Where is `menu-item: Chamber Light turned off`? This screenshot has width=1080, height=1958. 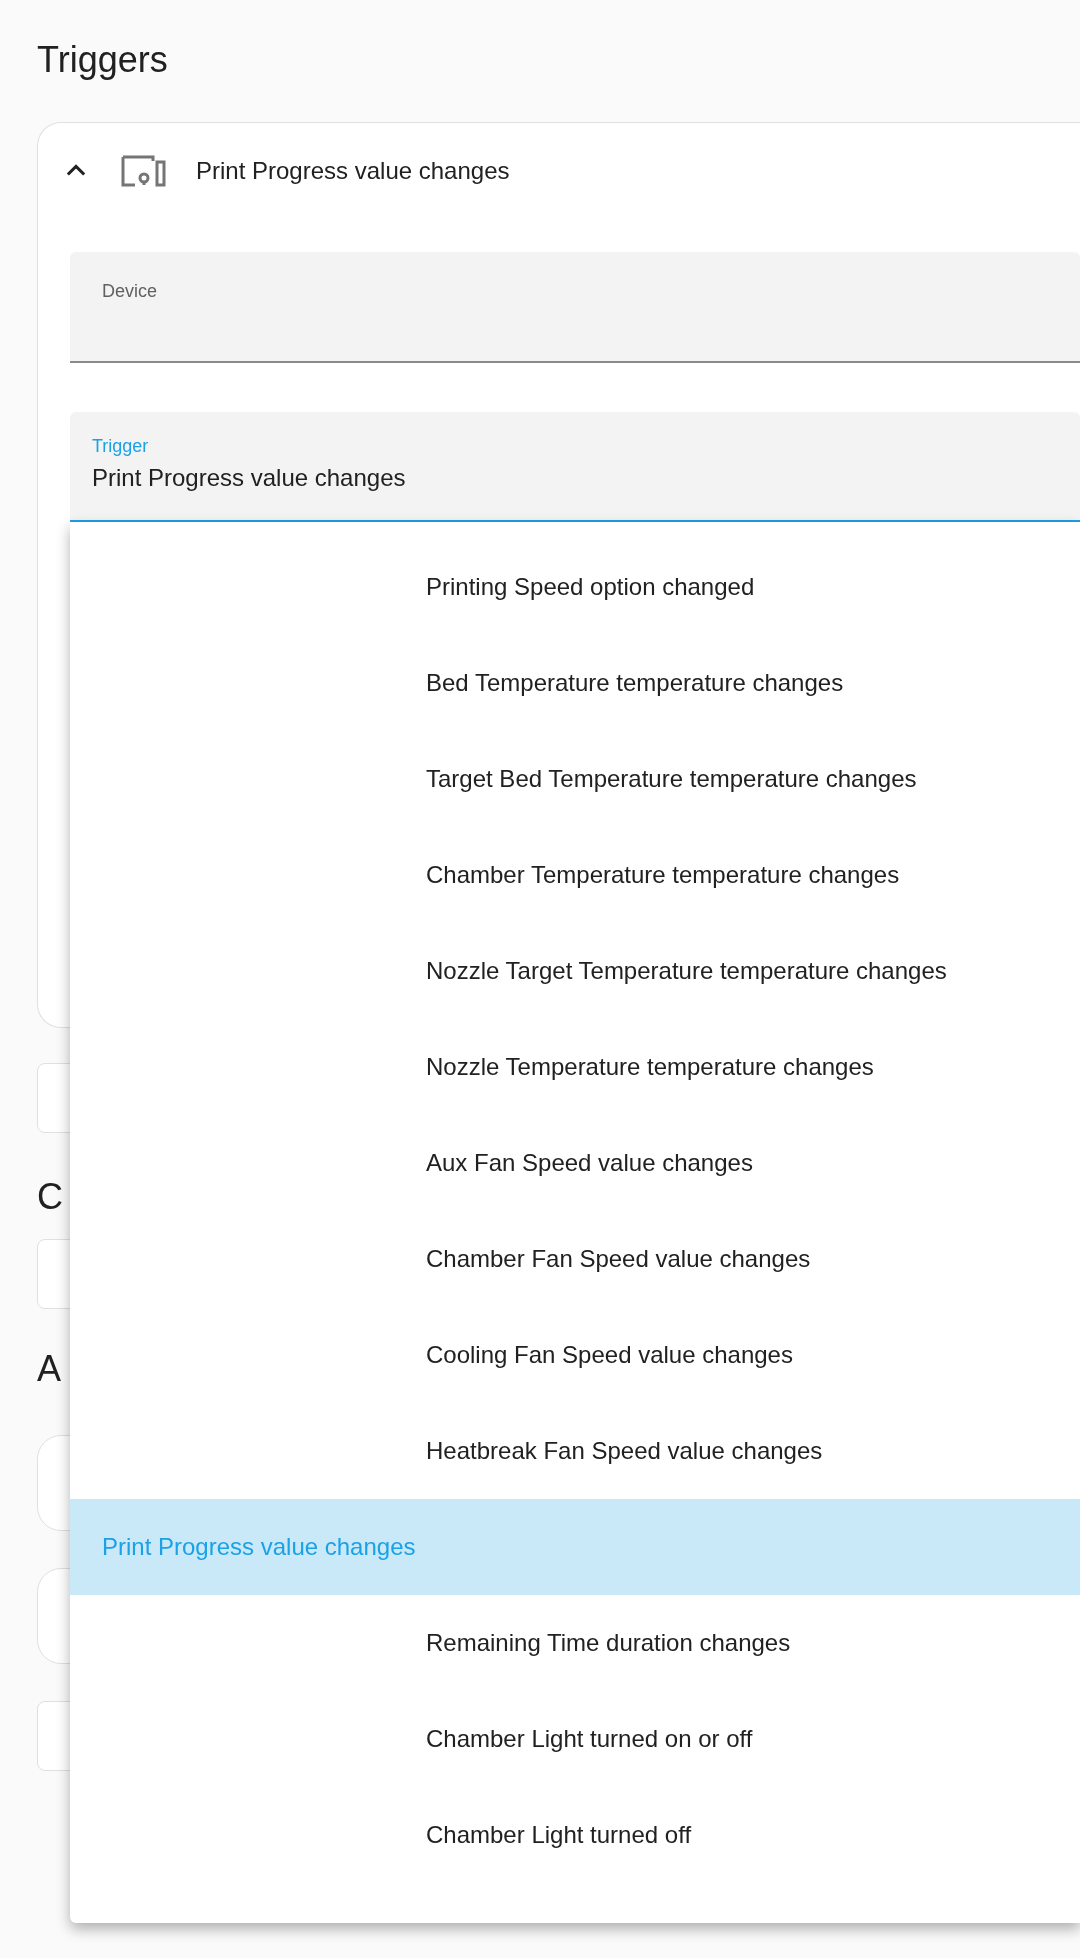 menu-item: Chamber Light turned off is located at coordinates (575, 1835).